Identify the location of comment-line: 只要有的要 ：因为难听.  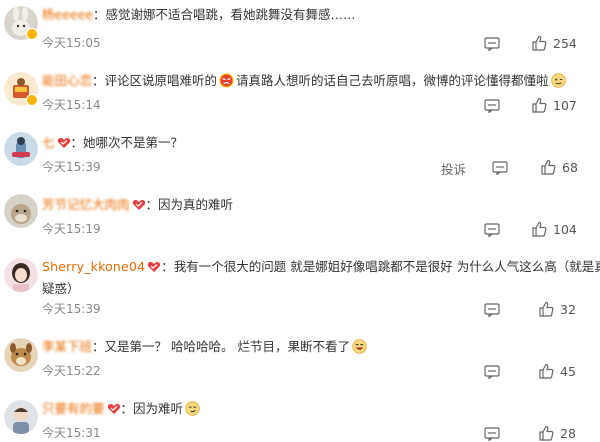
(318, 409).